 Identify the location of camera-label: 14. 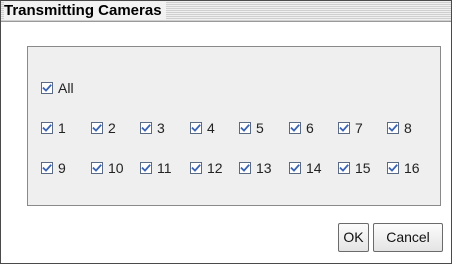
(314, 168).